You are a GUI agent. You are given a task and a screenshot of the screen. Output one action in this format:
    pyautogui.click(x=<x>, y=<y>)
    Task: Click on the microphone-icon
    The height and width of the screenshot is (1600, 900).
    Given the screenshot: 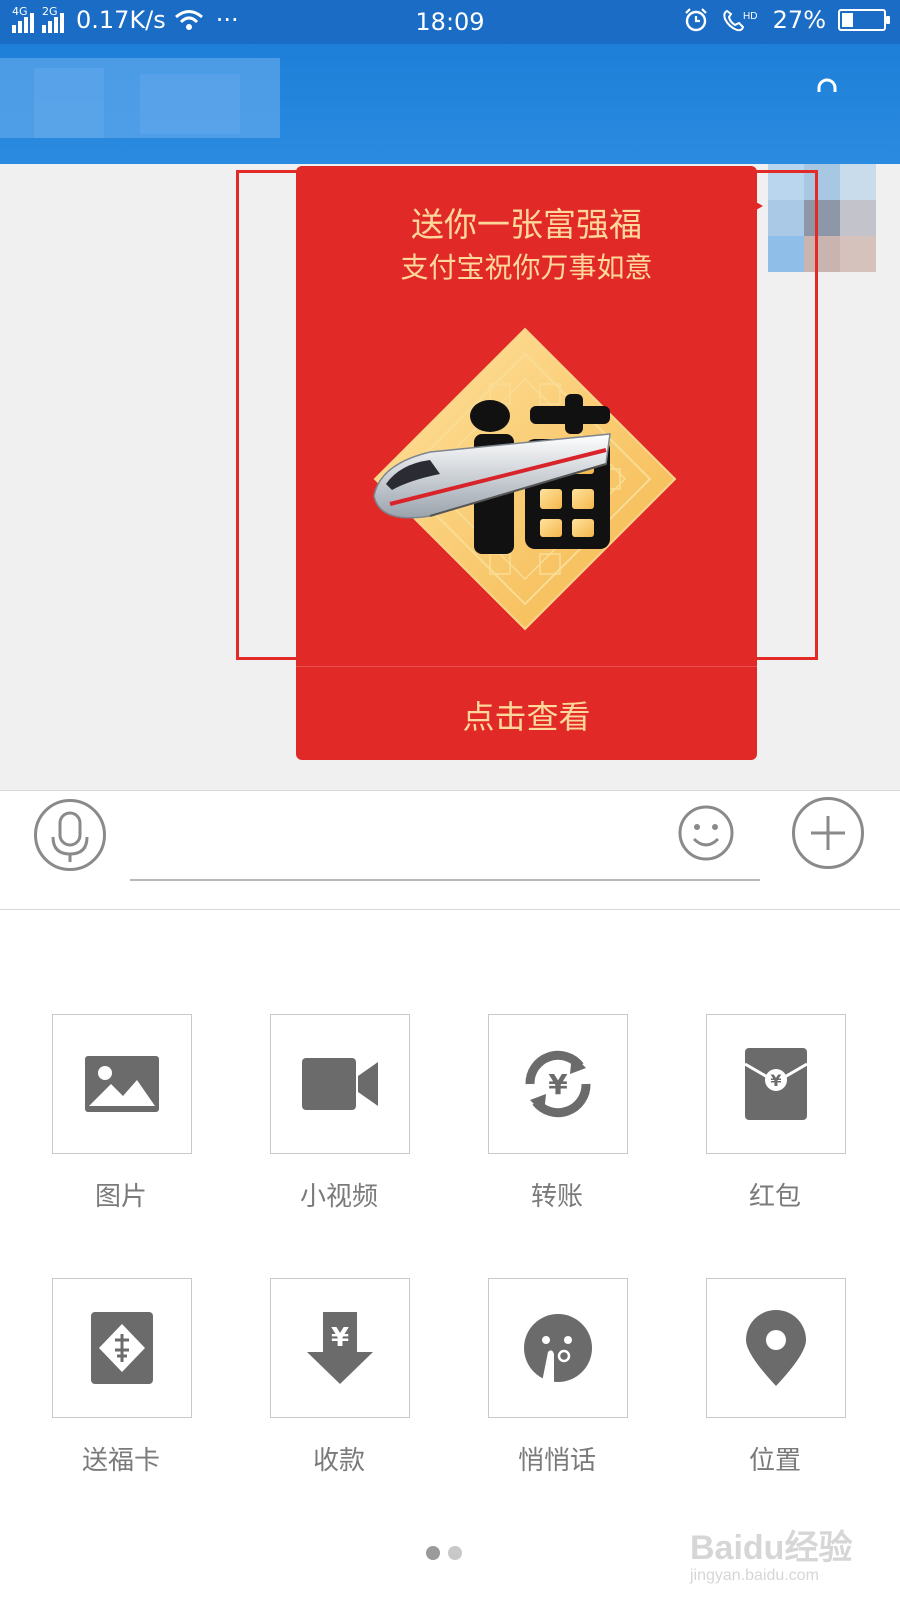 What is the action you would take?
    pyautogui.click(x=70, y=836)
    